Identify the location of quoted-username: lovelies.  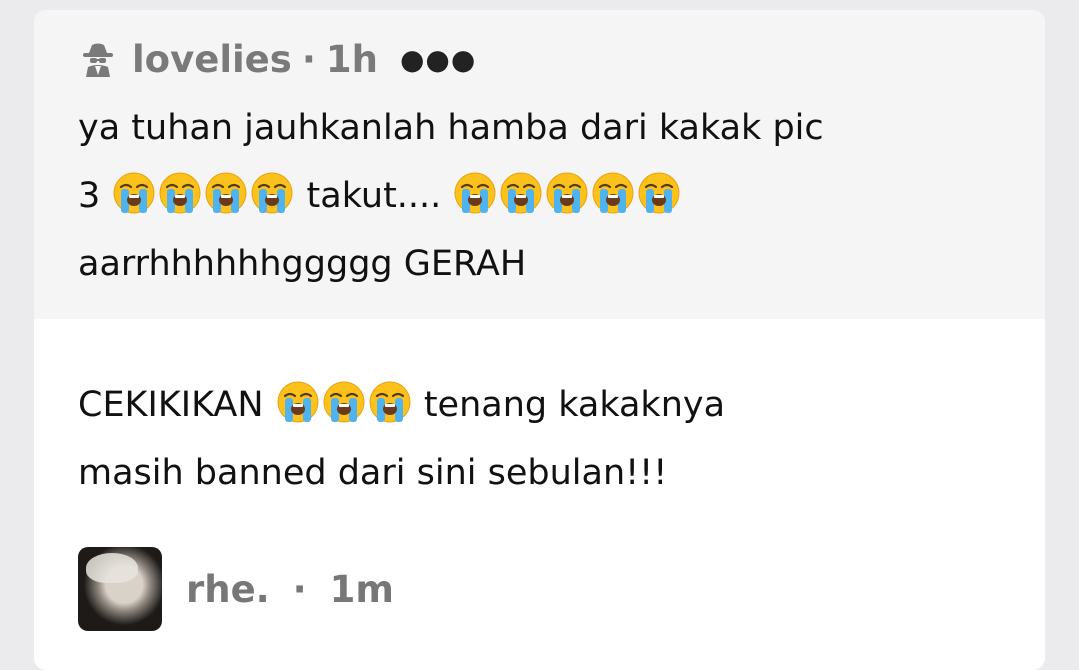
(212, 59).